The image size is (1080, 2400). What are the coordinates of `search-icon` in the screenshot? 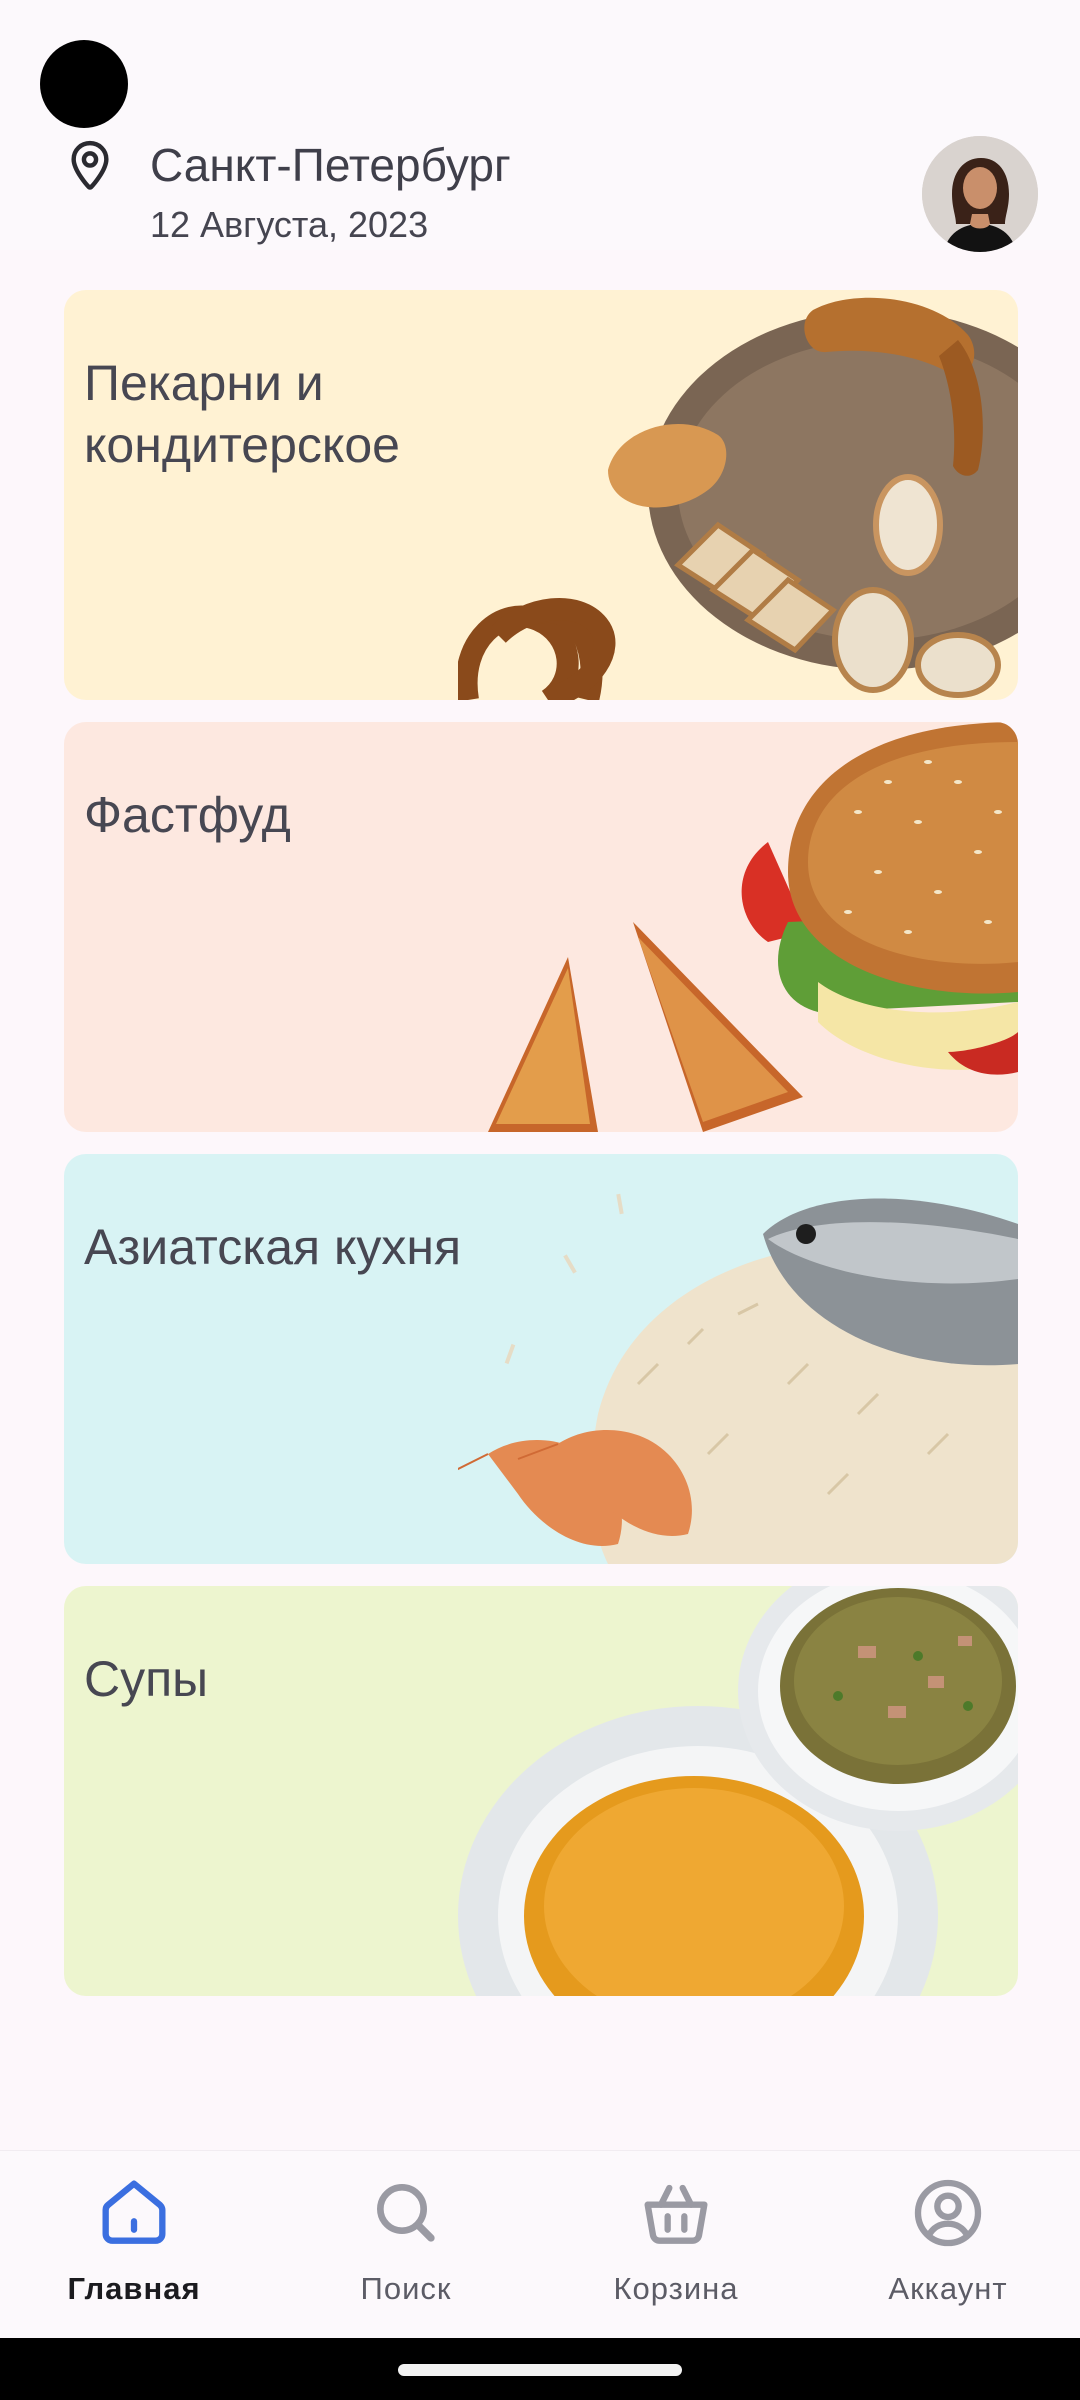 It's located at (406, 2213).